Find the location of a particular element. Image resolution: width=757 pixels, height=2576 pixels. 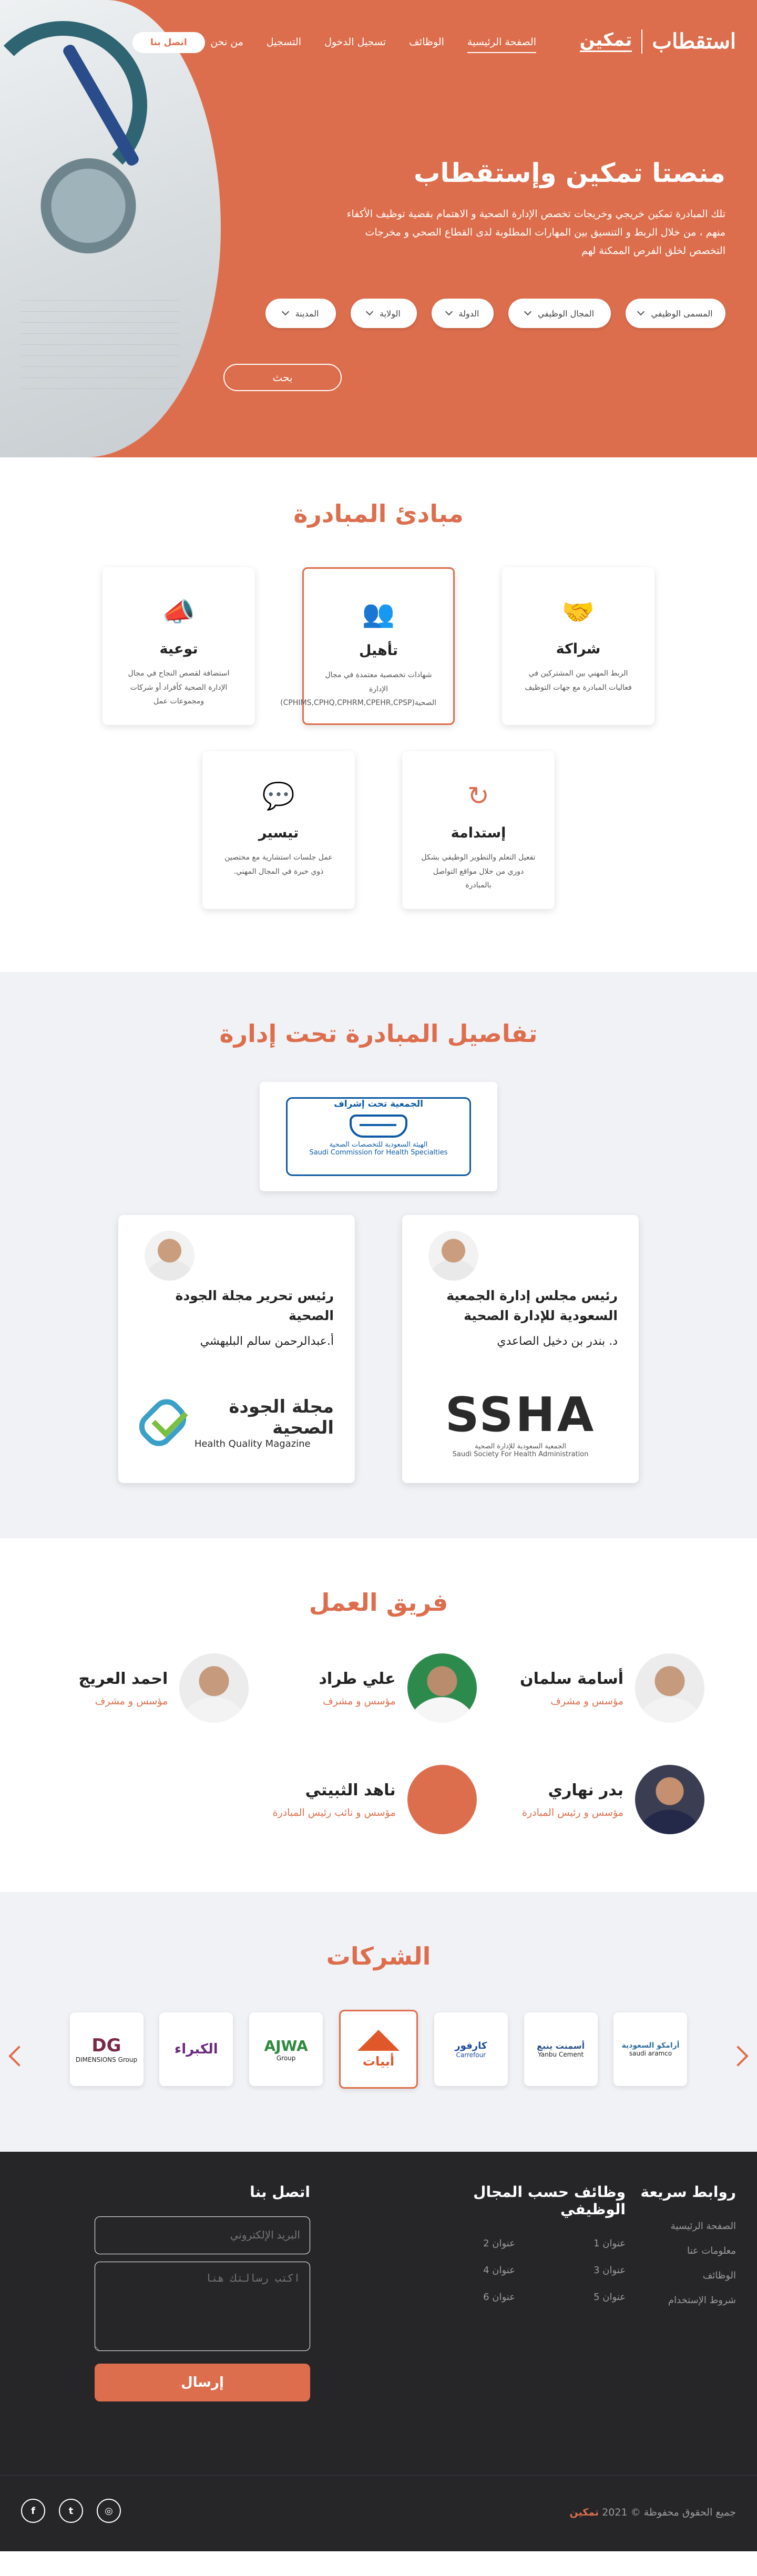

footer-link-terms: شروط الإستخدام is located at coordinates (688, 2300).